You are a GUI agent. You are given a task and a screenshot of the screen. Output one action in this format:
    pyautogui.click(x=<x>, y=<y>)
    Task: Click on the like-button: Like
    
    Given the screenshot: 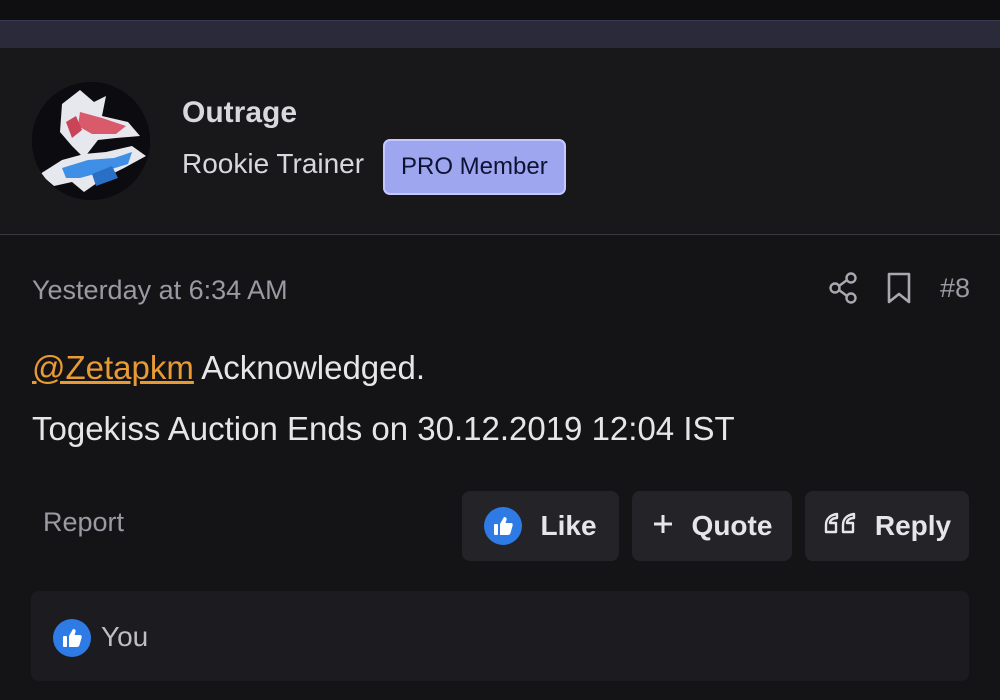 What is the action you would take?
    pyautogui.click(x=540, y=526)
    